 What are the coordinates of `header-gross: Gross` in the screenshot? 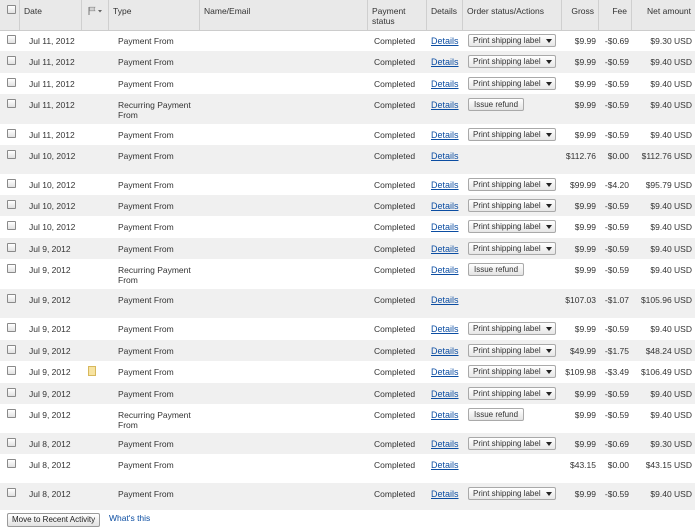 It's located at (580, 15).